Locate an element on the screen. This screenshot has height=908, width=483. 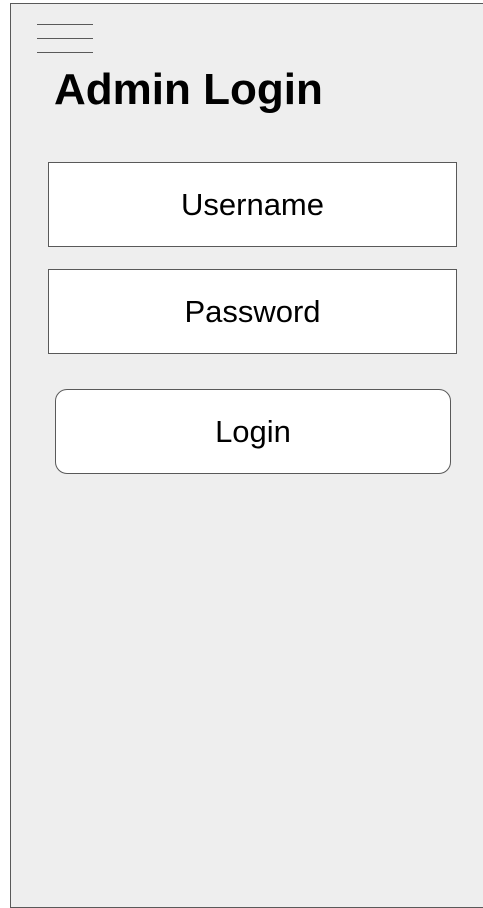
hamburger-menu-icon is located at coordinates (65, 39).